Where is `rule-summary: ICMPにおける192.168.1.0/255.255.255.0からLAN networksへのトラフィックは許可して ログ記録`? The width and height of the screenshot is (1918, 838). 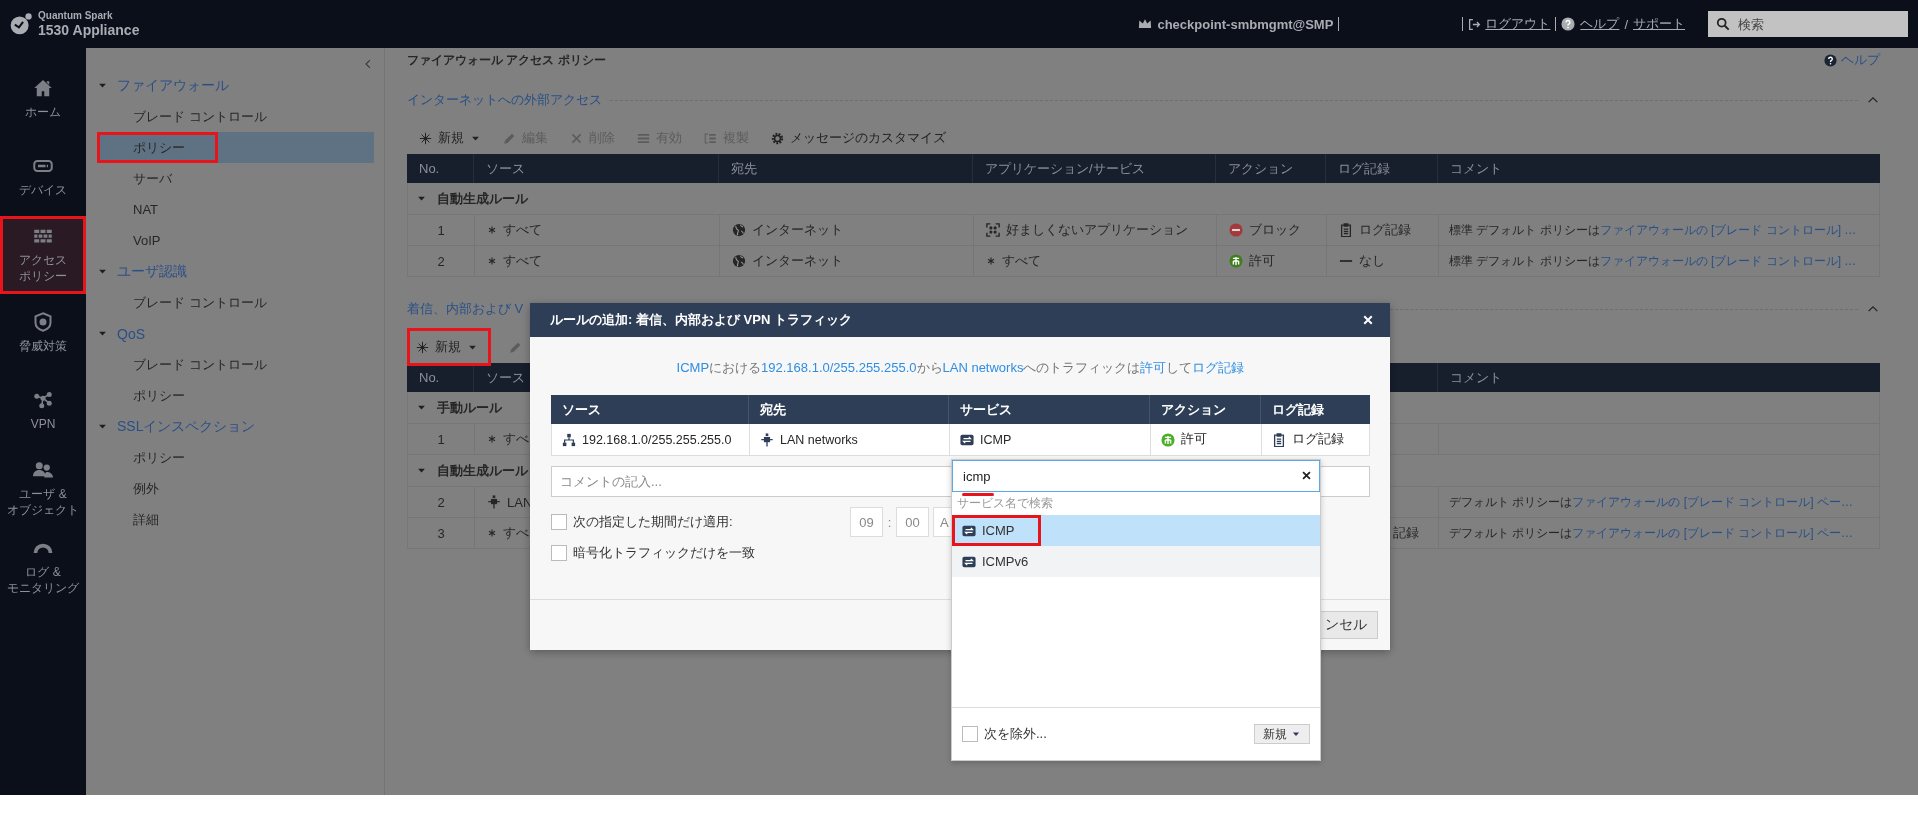
rule-summary: ICMPにおける192.168.1.0/255.255.255.0からLAN networksへのトラフィックは許可して ログ記録 is located at coordinates (960, 368).